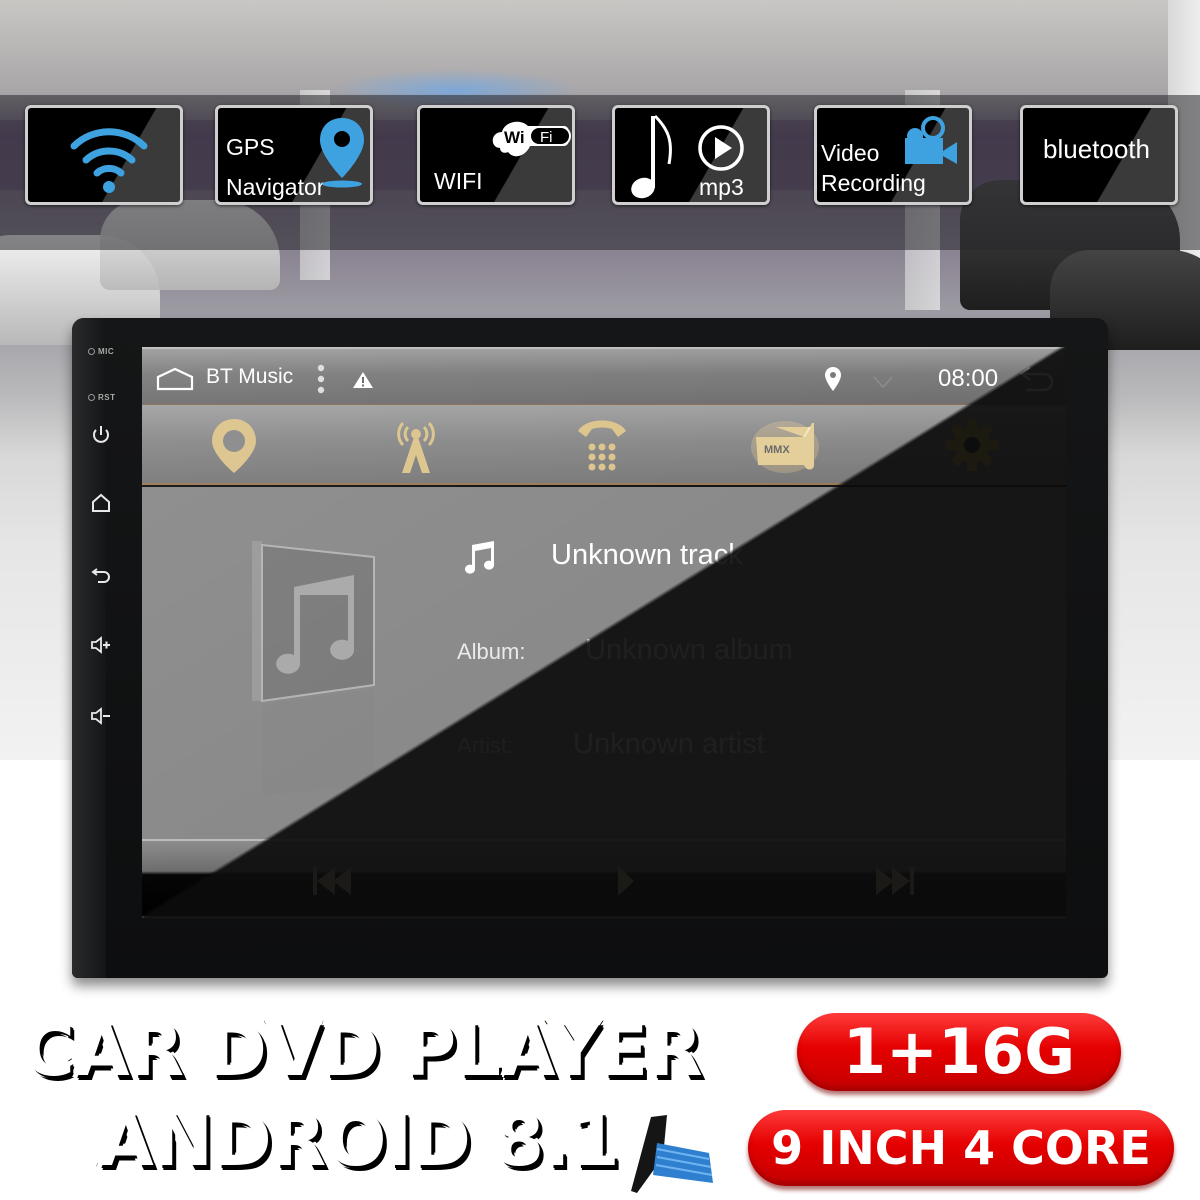 Image resolution: width=1200 pixels, height=1200 pixels. Describe the element at coordinates (672, 1154) in the screenshot. I see `stereo-unit-thumbnail` at that location.